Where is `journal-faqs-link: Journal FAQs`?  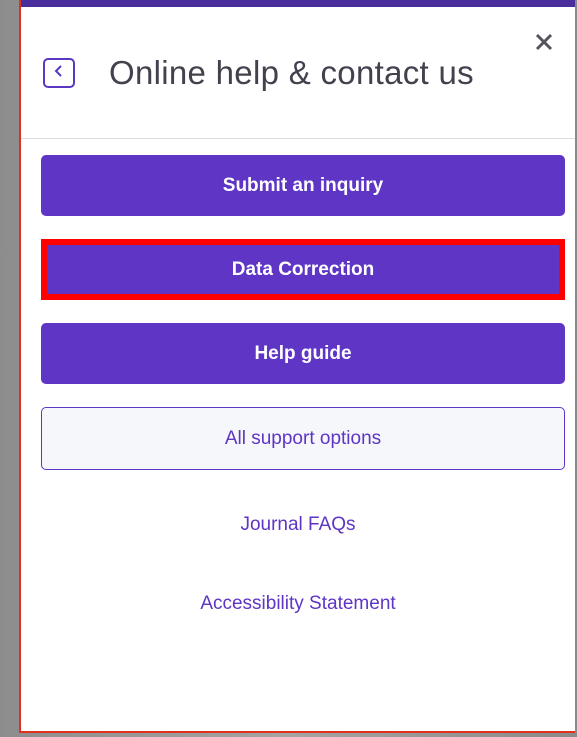 journal-faqs-link: Journal FAQs is located at coordinates (298, 525).